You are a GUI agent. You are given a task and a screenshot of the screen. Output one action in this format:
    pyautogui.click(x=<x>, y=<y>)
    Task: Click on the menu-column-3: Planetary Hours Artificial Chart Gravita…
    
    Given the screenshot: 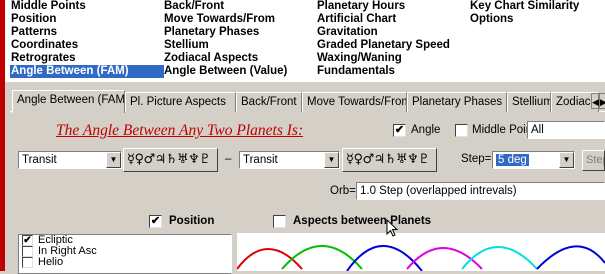 What is the action you would take?
    pyautogui.click(x=383, y=39)
    